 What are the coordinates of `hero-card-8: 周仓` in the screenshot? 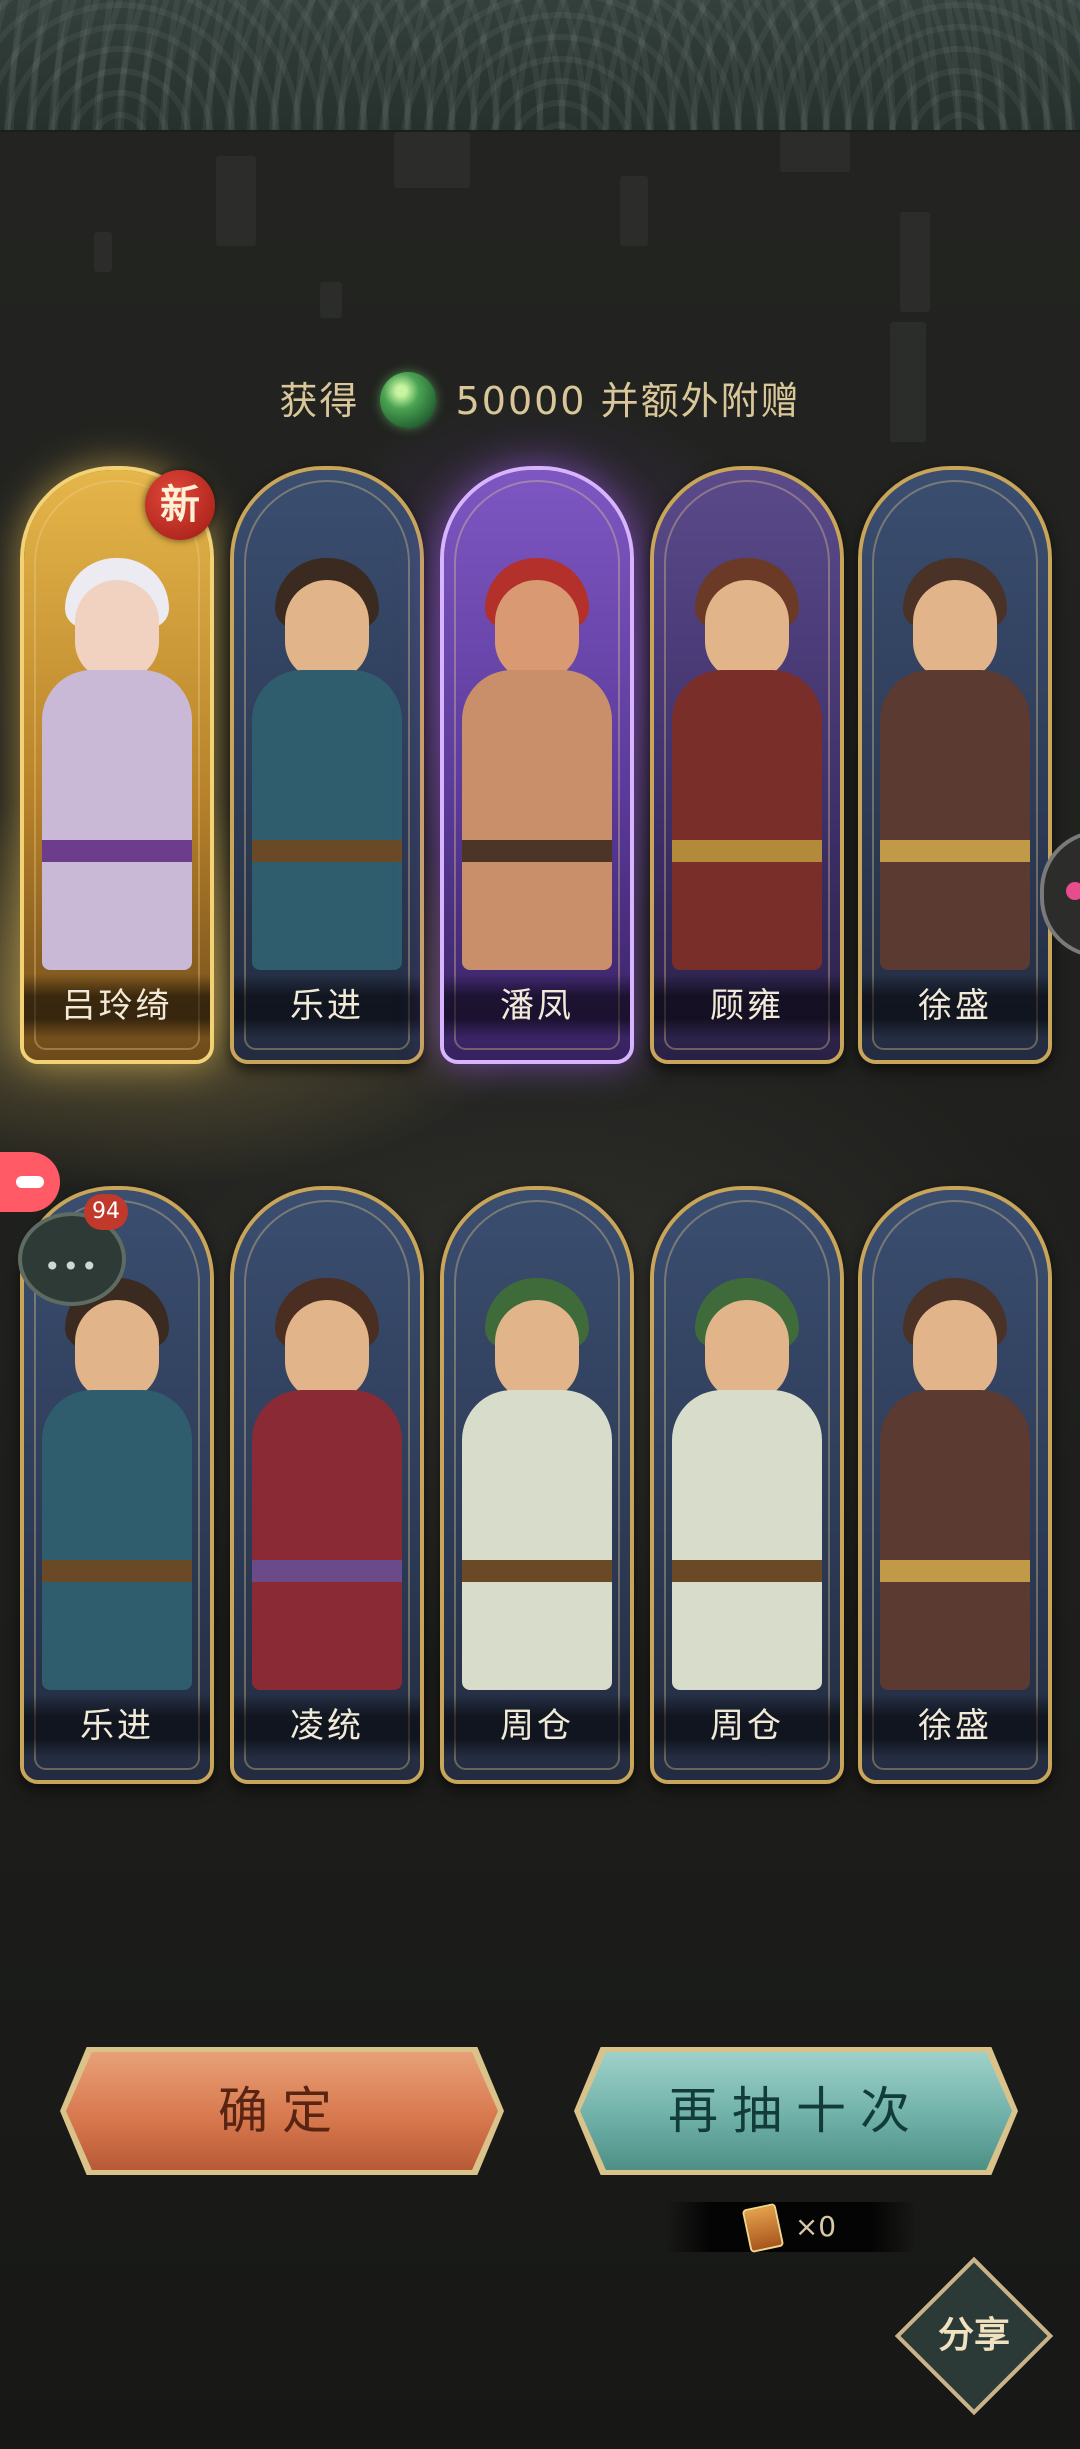 It's located at (537, 1485).